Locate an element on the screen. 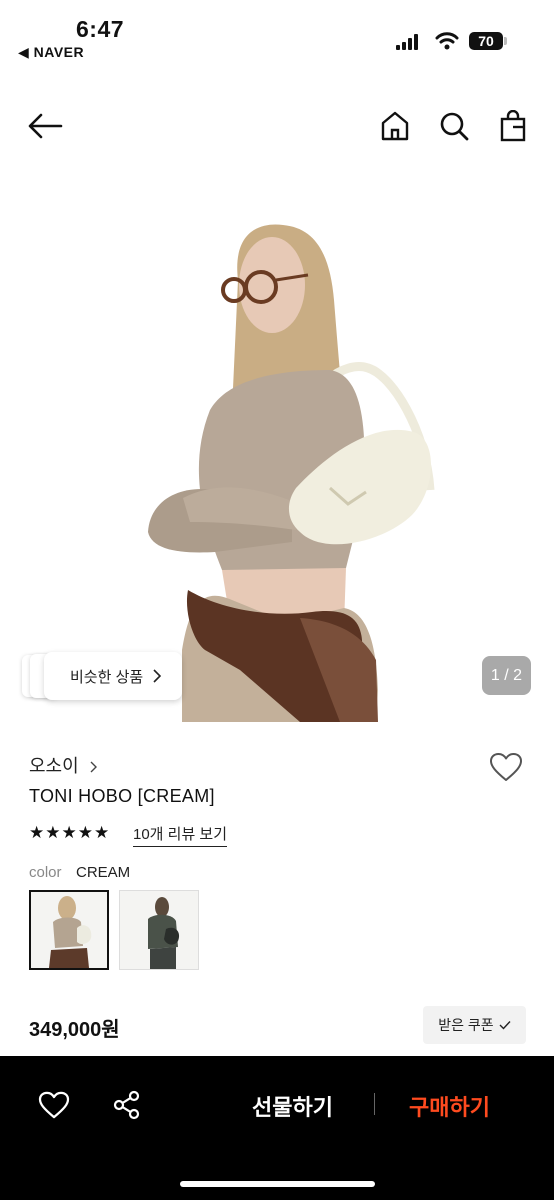 Image resolution: width=554 pixels, height=1200 pixels. home-button is located at coordinates (395, 126).